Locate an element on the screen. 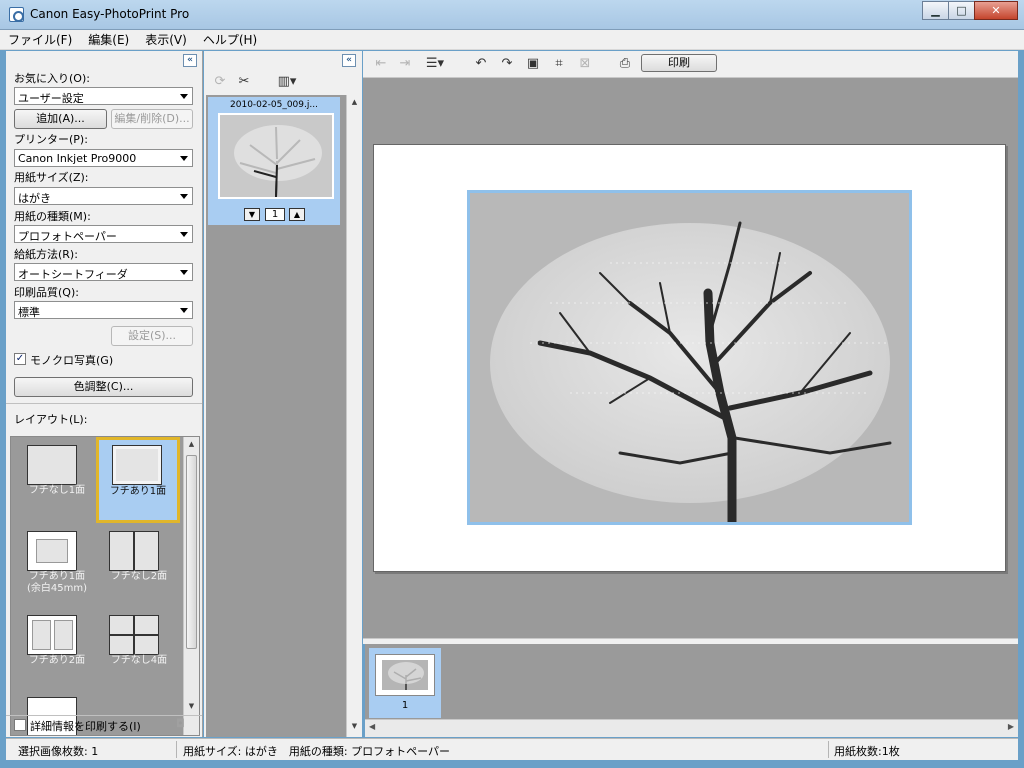 Image resolution: width=1024 pixels, height=768 pixels. layout-item-borderless-4: フチなし4面 is located at coordinates (139, 649).